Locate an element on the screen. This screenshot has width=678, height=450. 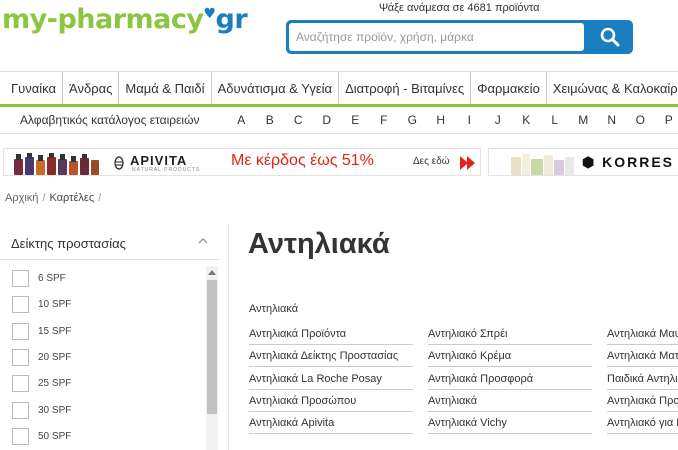
korres-banner: ⬢ KORRES is located at coordinates (583, 162).